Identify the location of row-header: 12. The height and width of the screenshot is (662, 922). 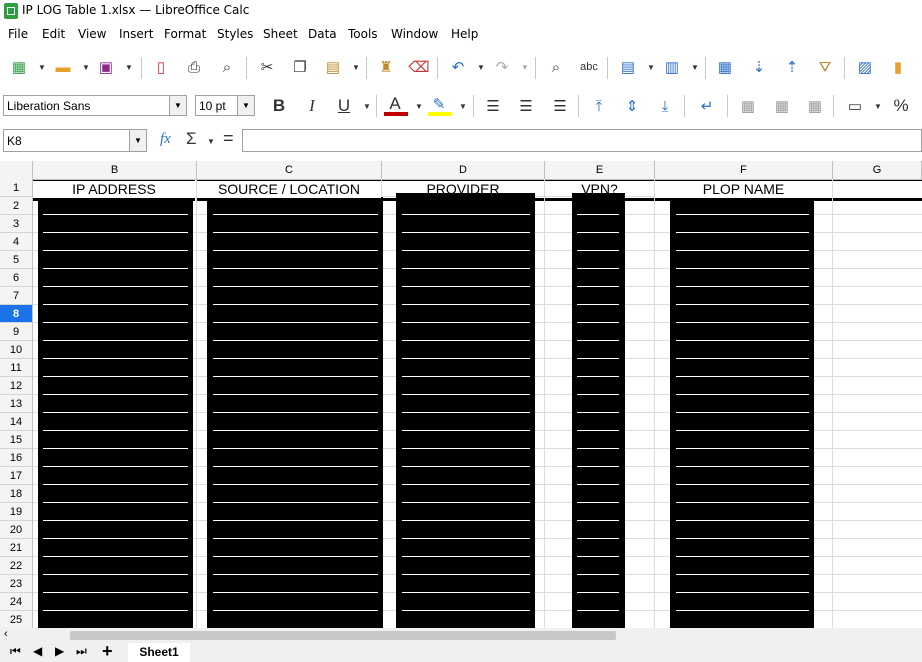
(16, 386).